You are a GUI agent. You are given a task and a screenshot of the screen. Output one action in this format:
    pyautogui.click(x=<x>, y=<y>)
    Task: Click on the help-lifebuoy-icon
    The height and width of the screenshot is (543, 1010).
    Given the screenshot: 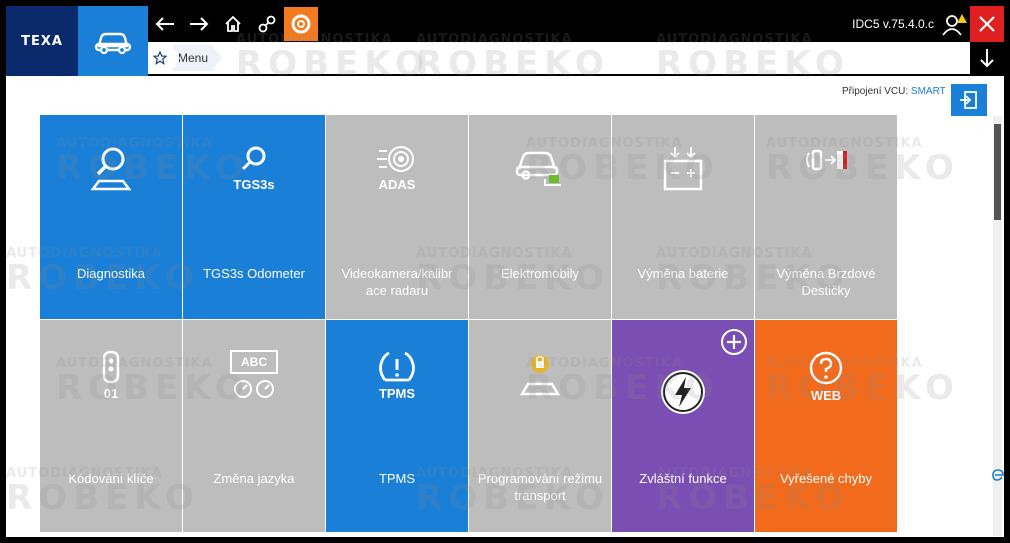 What is the action you would take?
    pyautogui.click(x=301, y=24)
    